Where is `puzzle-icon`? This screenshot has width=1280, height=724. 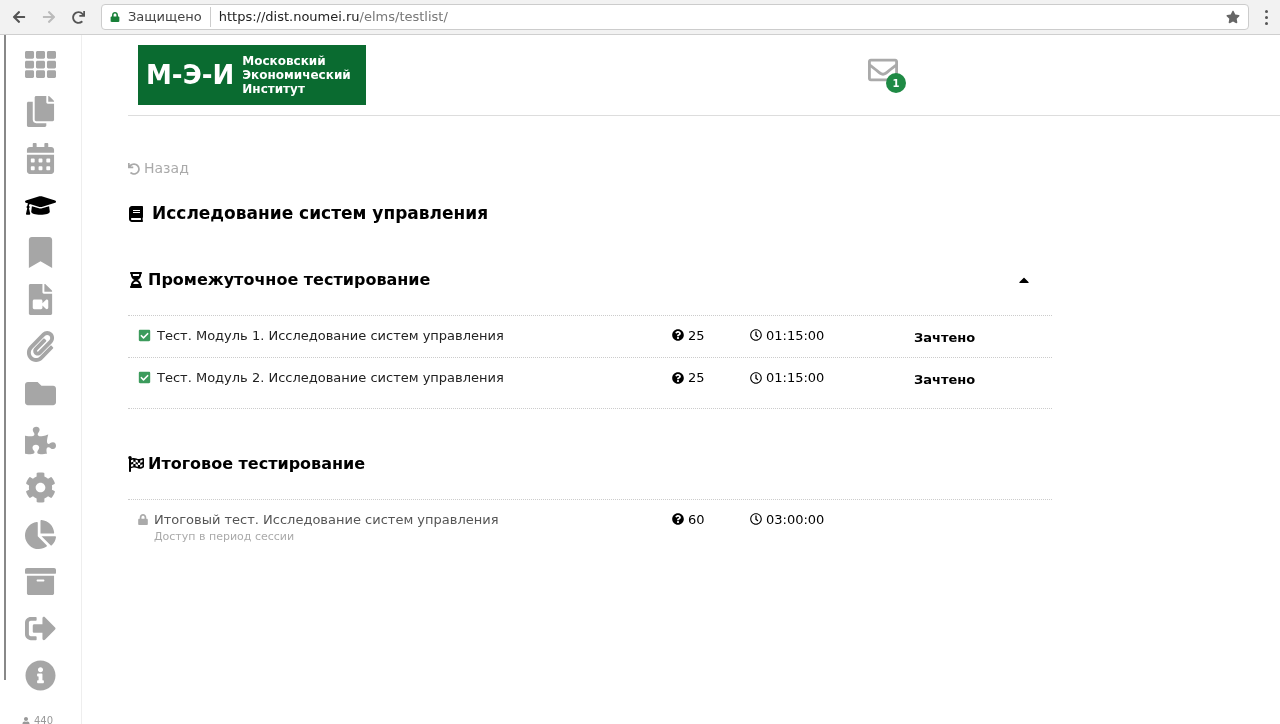 puzzle-icon is located at coordinates (40, 440).